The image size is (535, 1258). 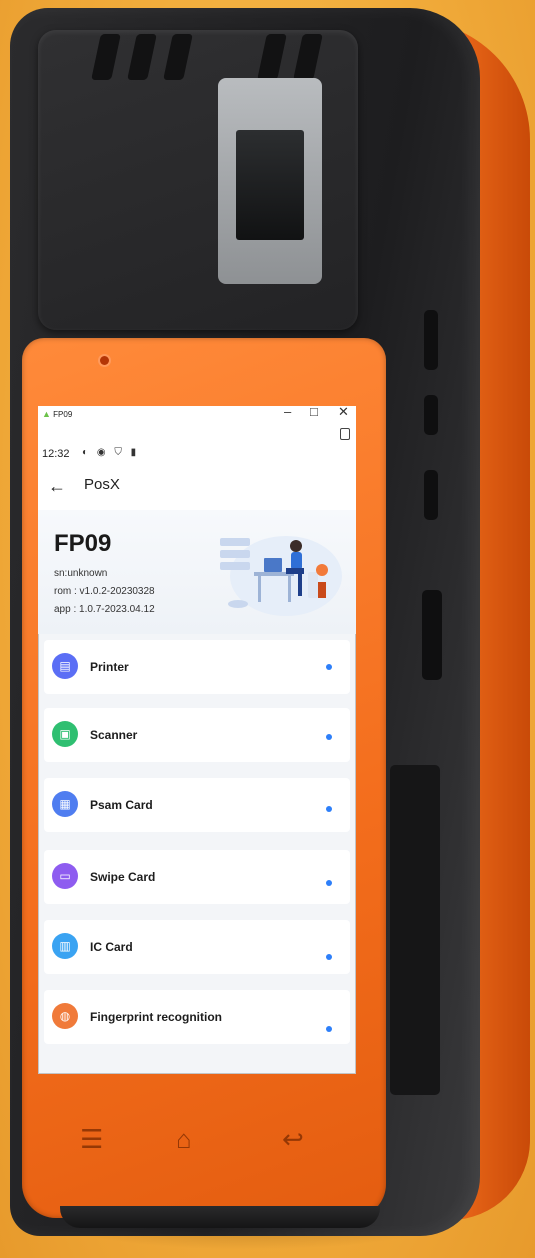 What do you see at coordinates (111, 947) in the screenshot?
I see `menu-item-label: IC Card` at bounding box center [111, 947].